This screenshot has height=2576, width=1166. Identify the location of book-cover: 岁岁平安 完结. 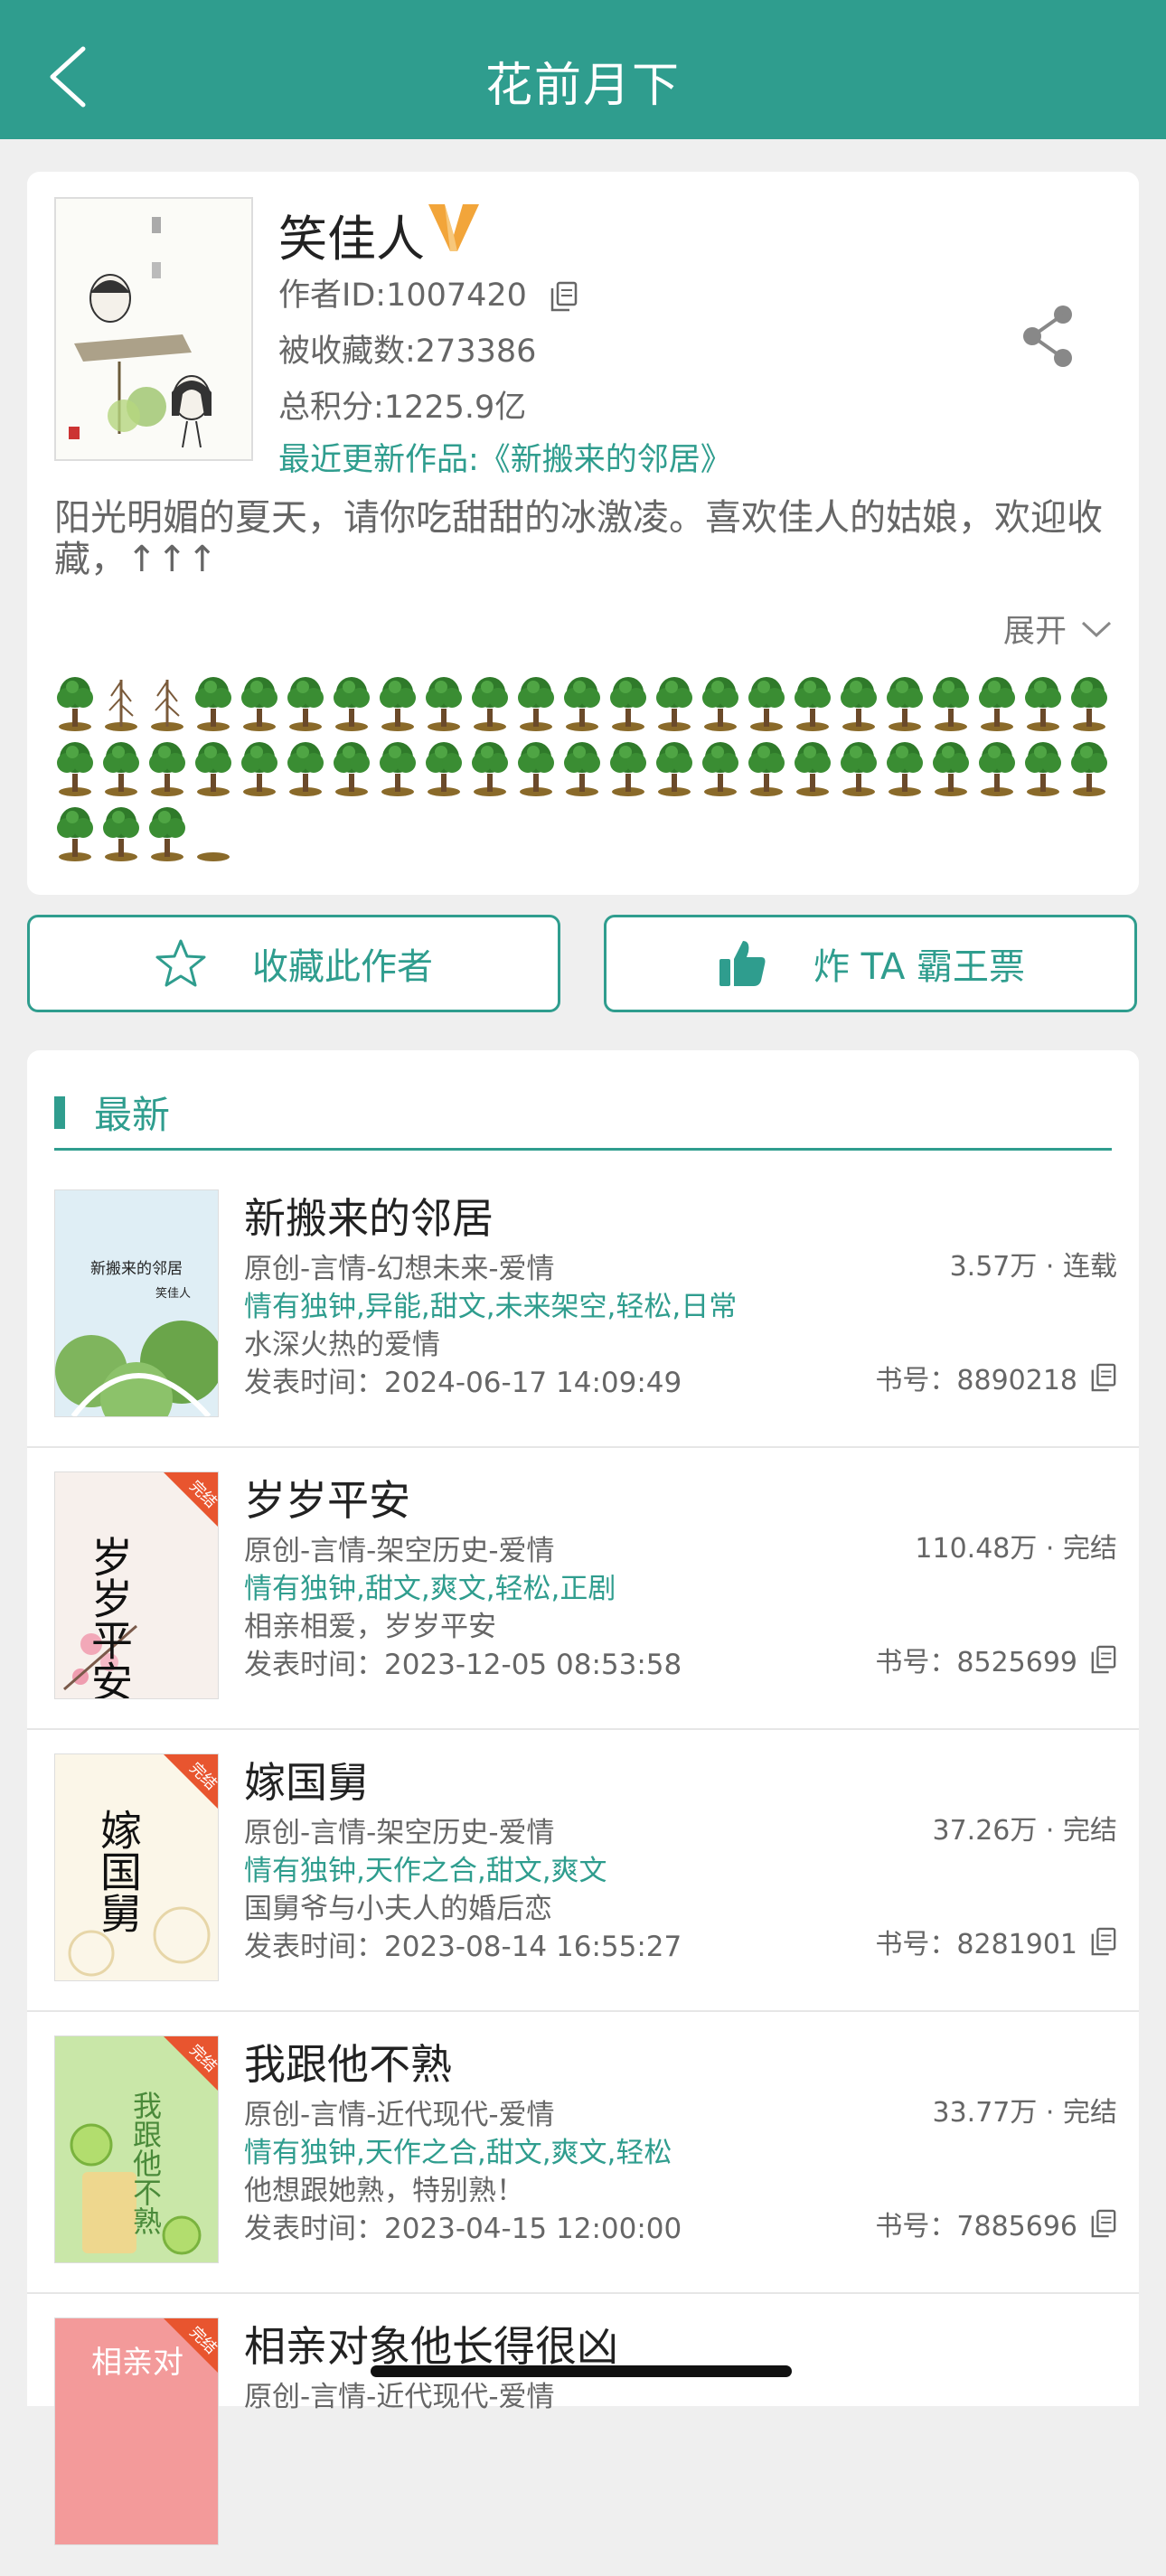
(136, 1585).